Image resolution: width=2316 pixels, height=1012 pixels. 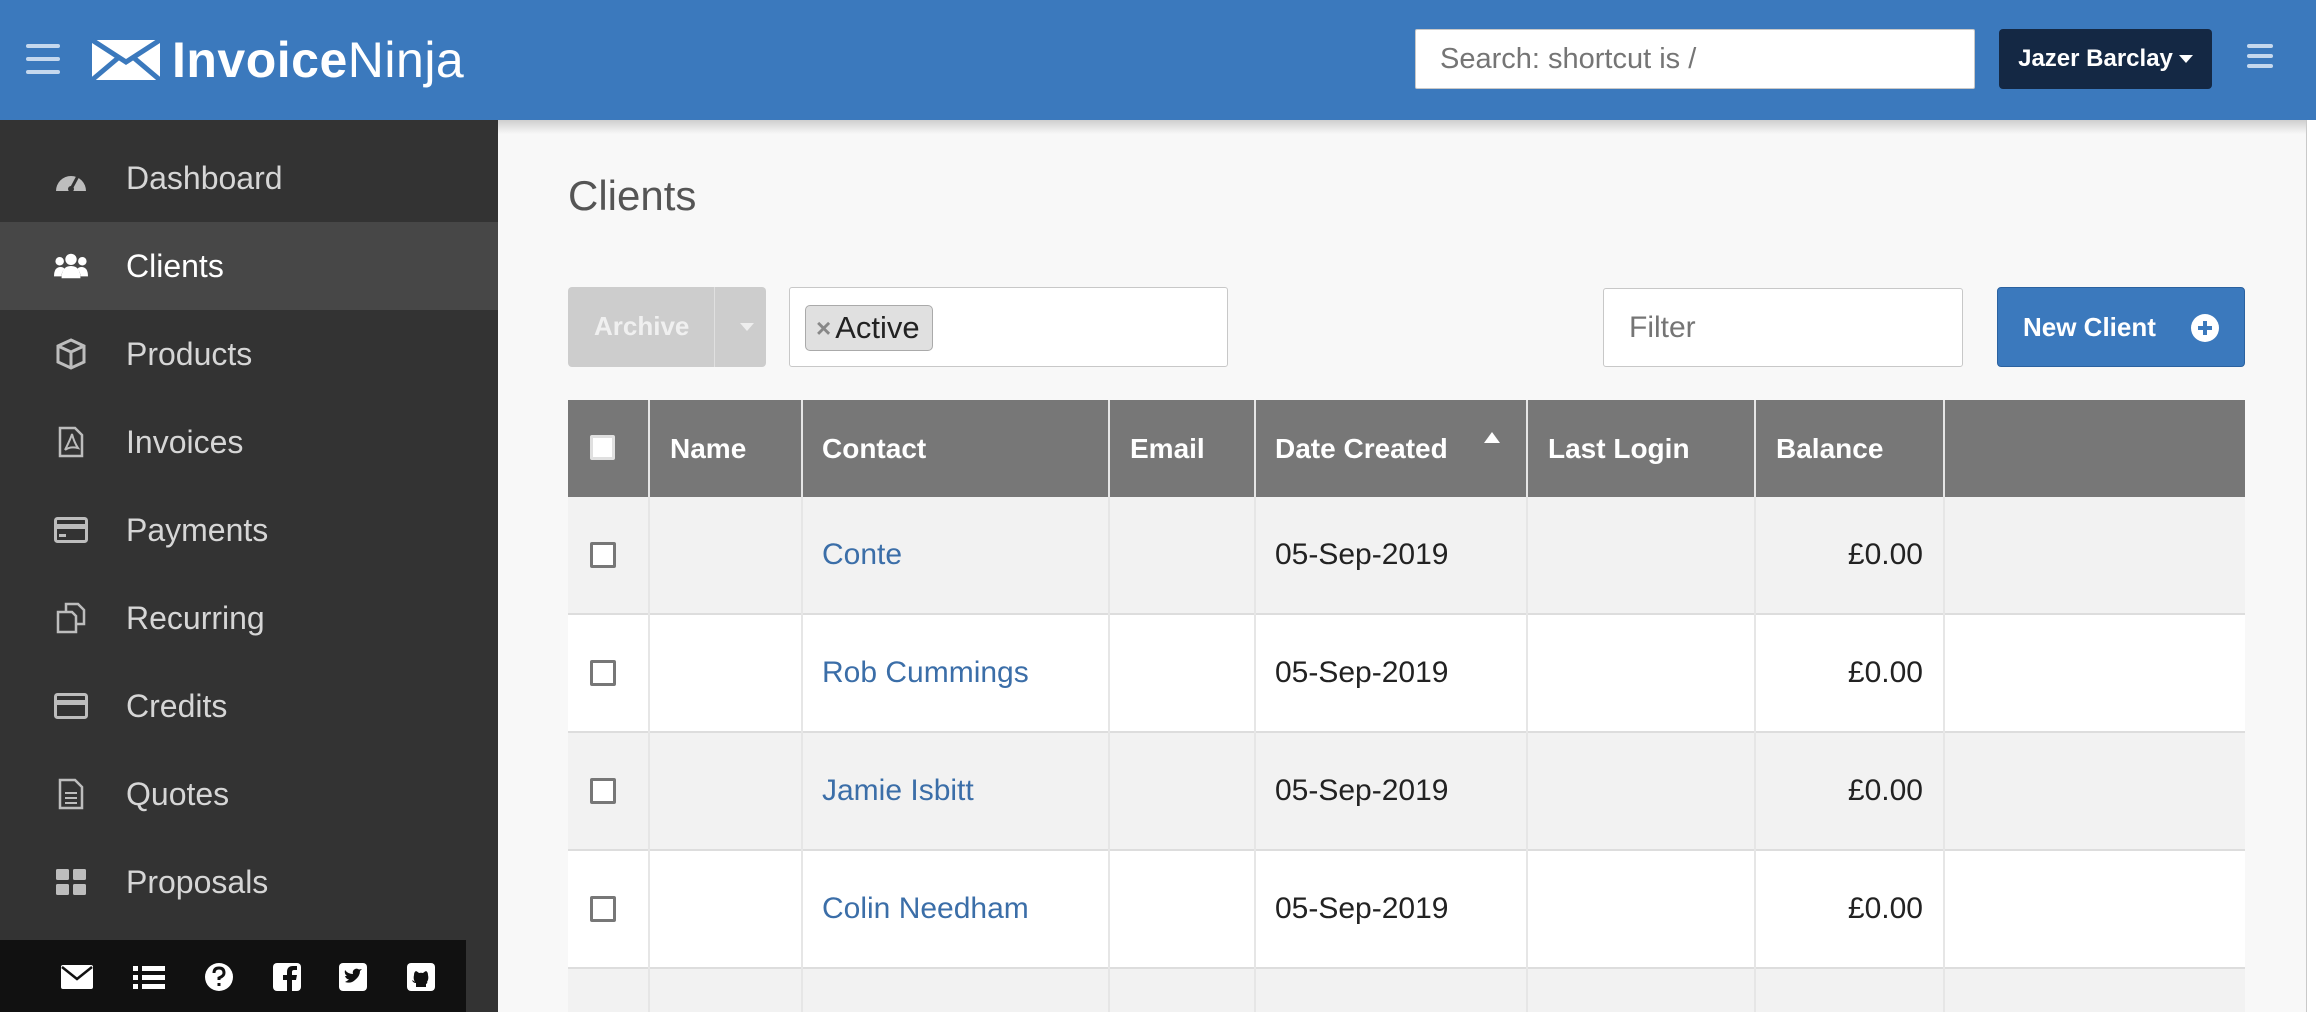 I want to click on column-header-contact: Contact, so click(x=874, y=448).